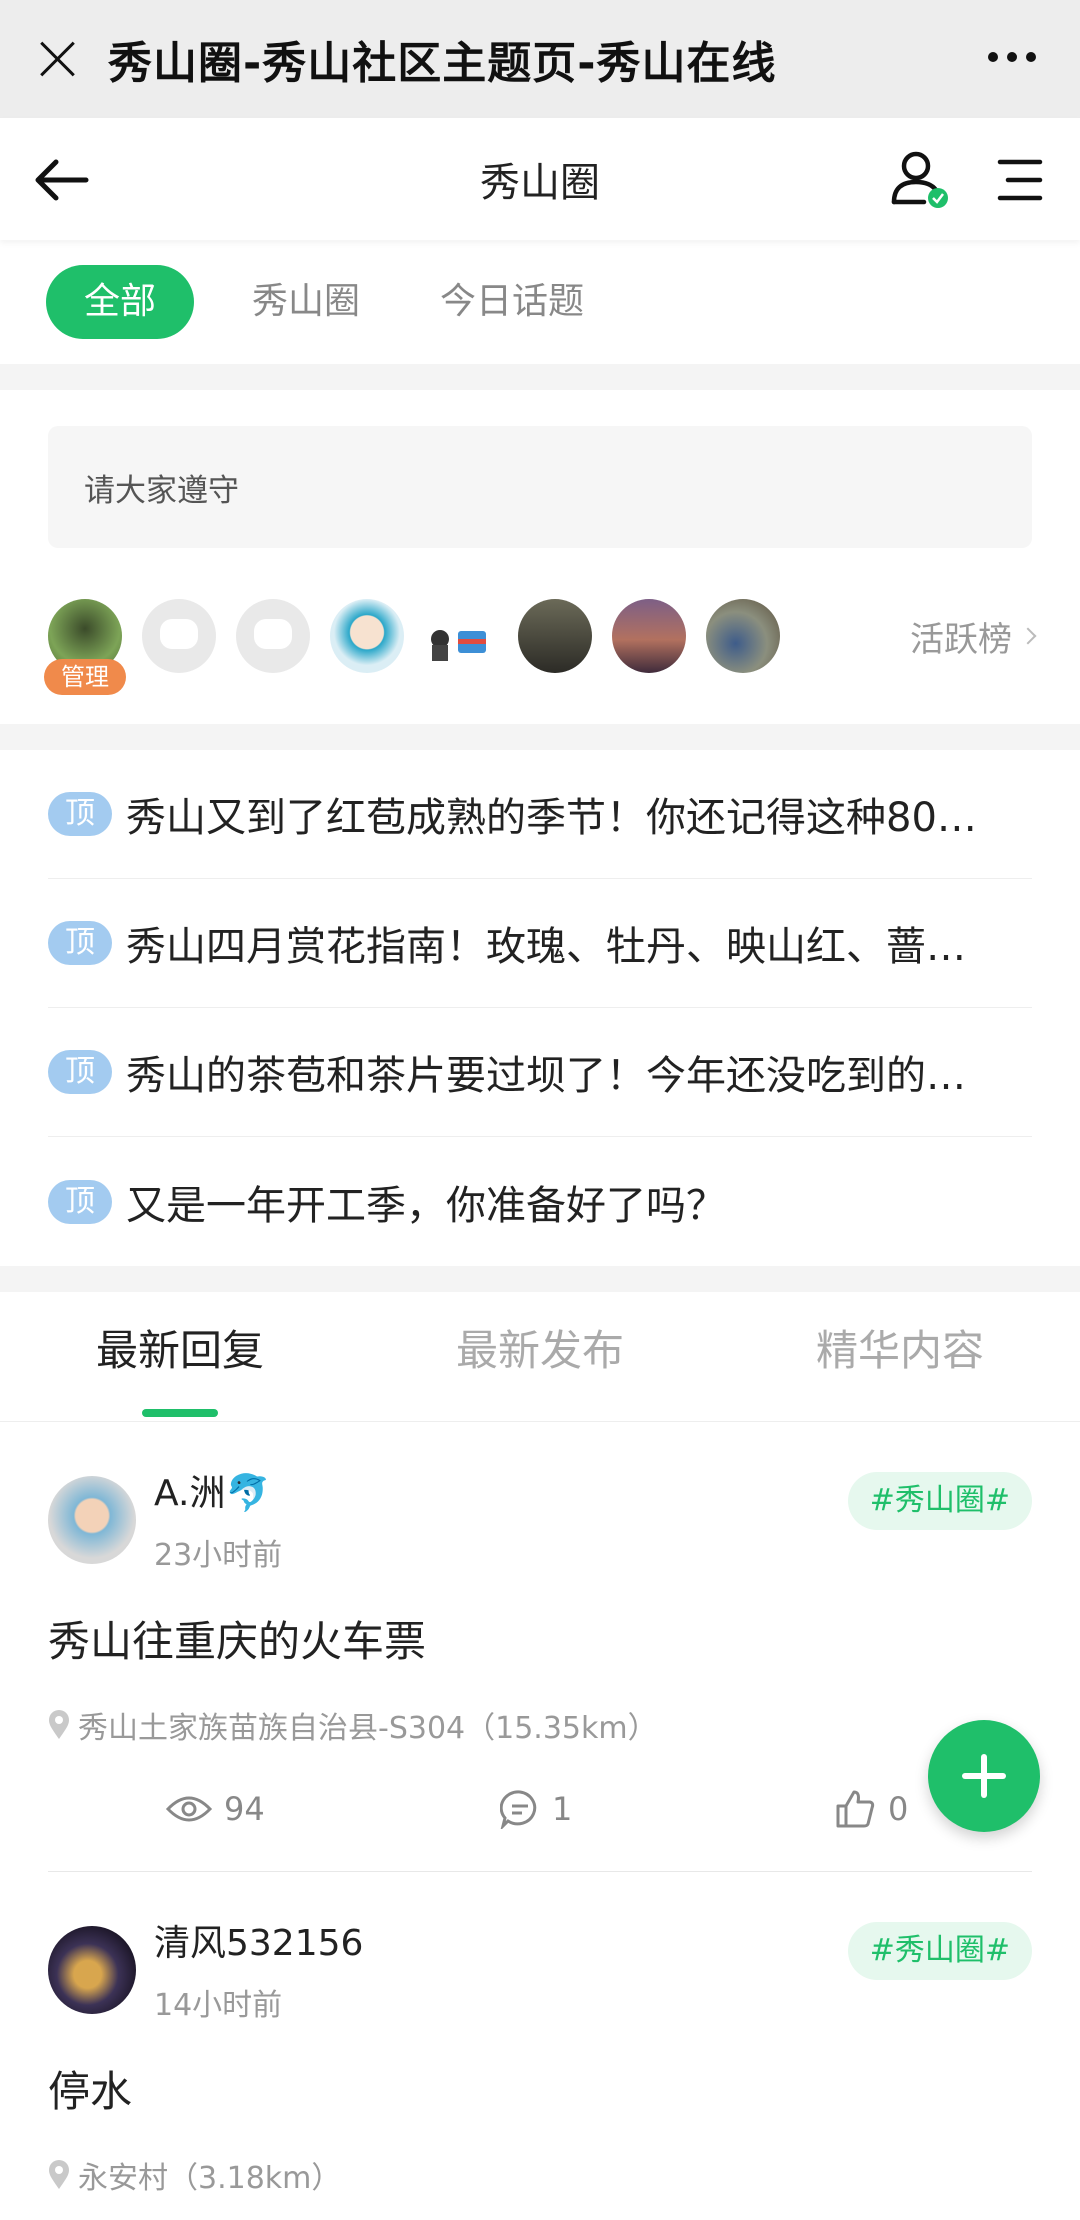  I want to click on browser-bar: 秀山圈-秀山社区主题页-秀山在线, so click(540, 59).